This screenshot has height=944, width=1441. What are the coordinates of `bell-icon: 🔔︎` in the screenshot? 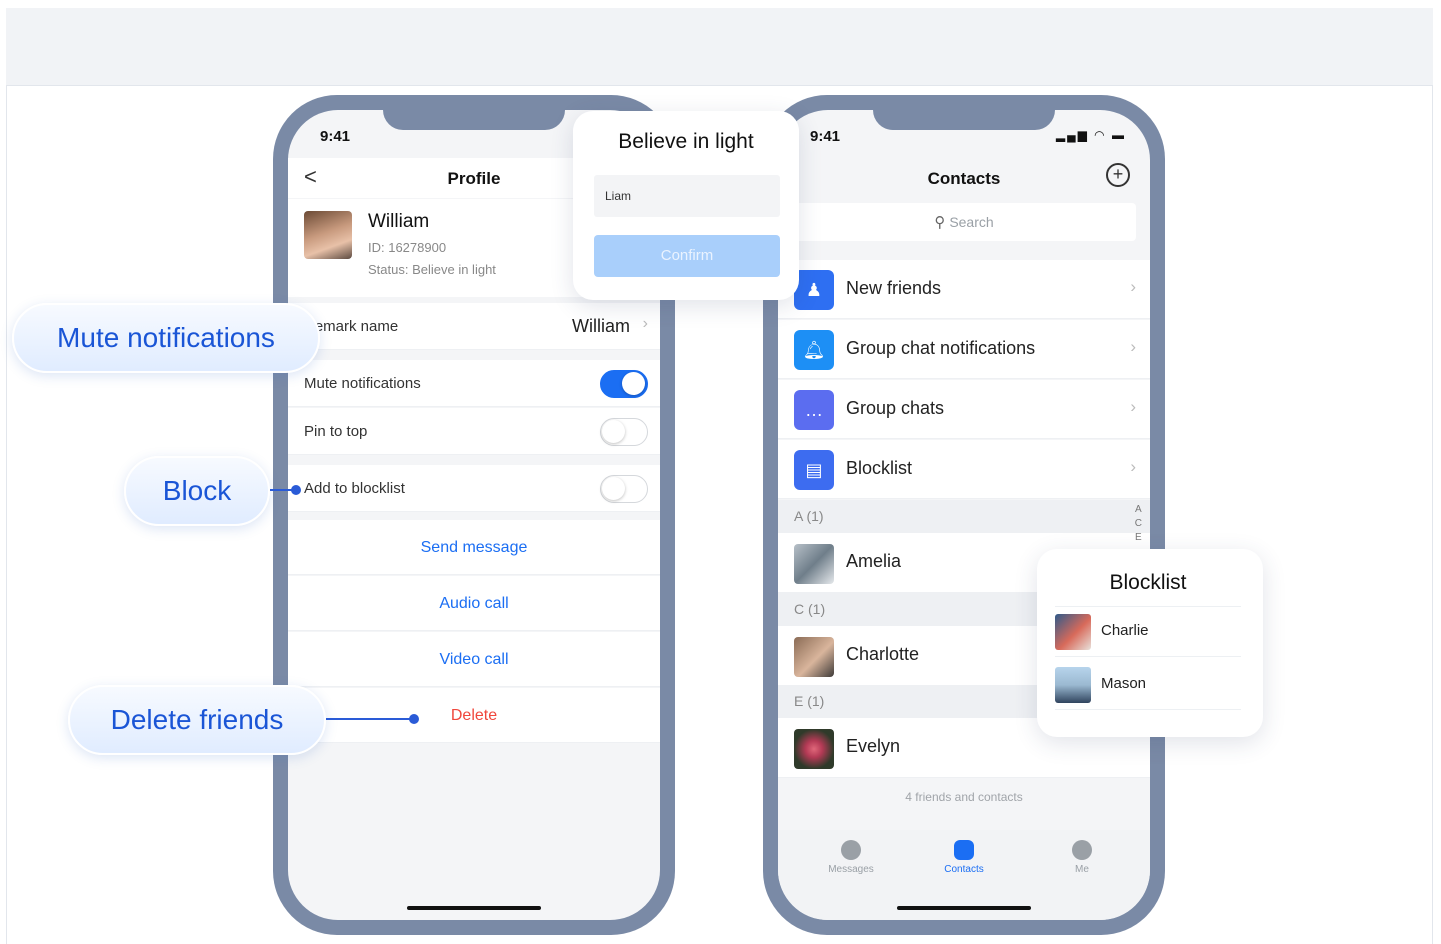 It's located at (814, 350).